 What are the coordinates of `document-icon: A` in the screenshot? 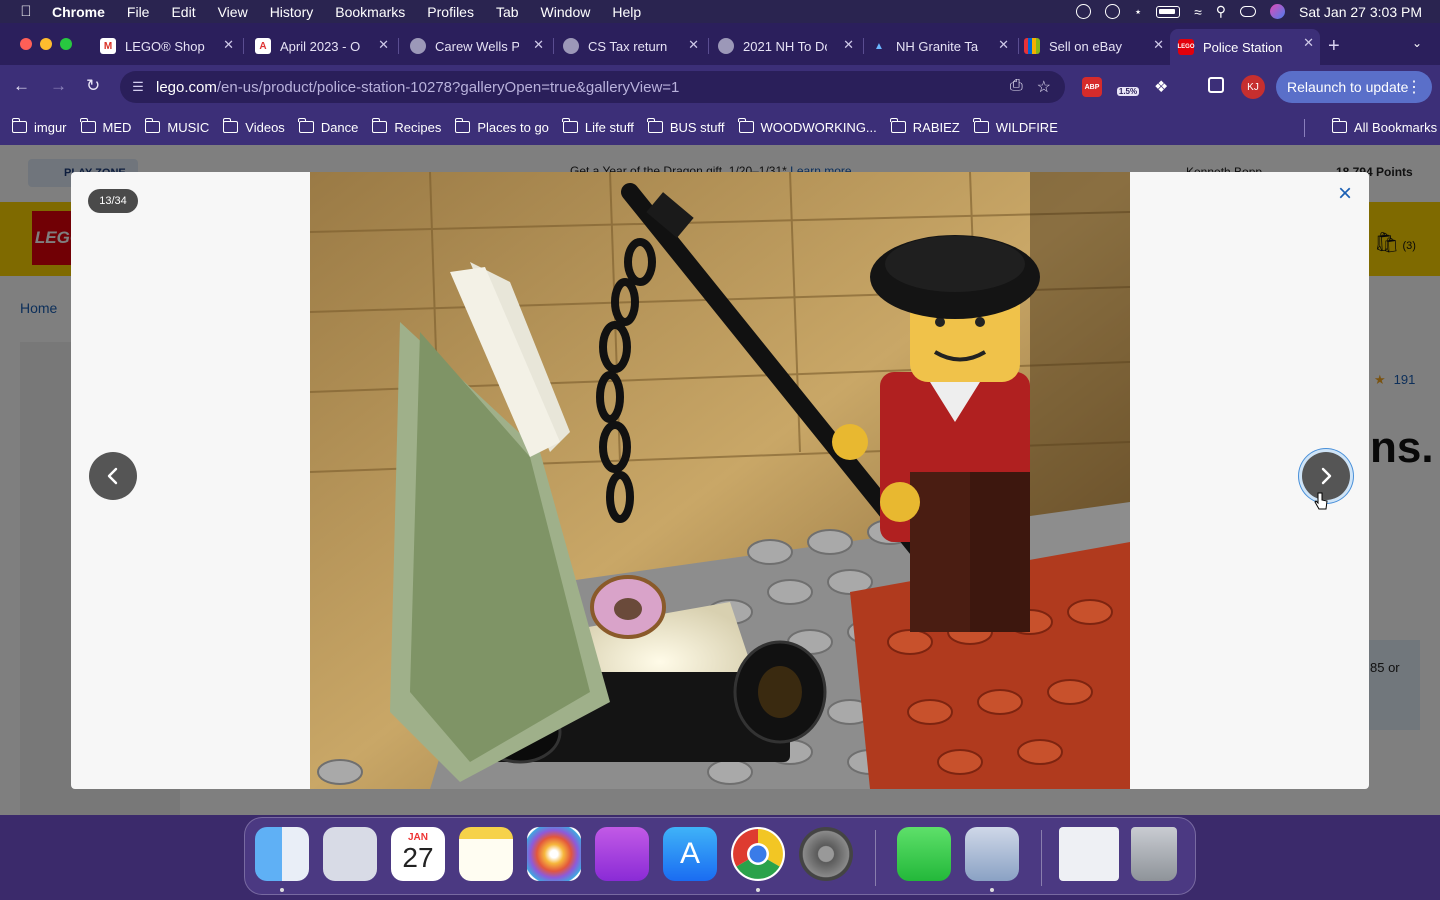 It's located at (263, 46).